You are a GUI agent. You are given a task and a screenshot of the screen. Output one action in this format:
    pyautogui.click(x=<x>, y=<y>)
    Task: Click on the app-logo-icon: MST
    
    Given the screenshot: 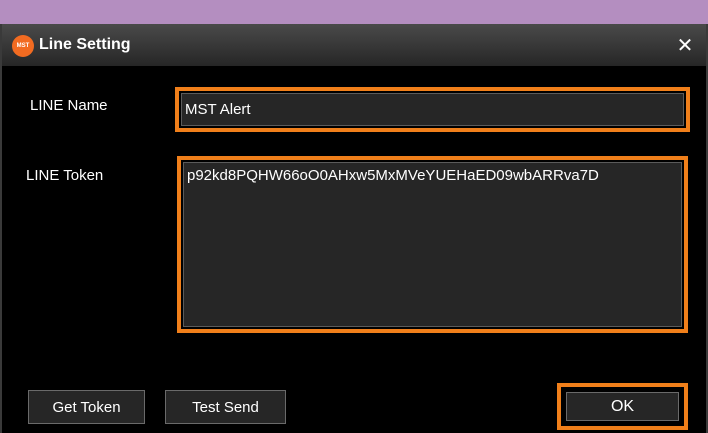 What is the action you would take?
    pyautogui.click(x=23, y=46)
    